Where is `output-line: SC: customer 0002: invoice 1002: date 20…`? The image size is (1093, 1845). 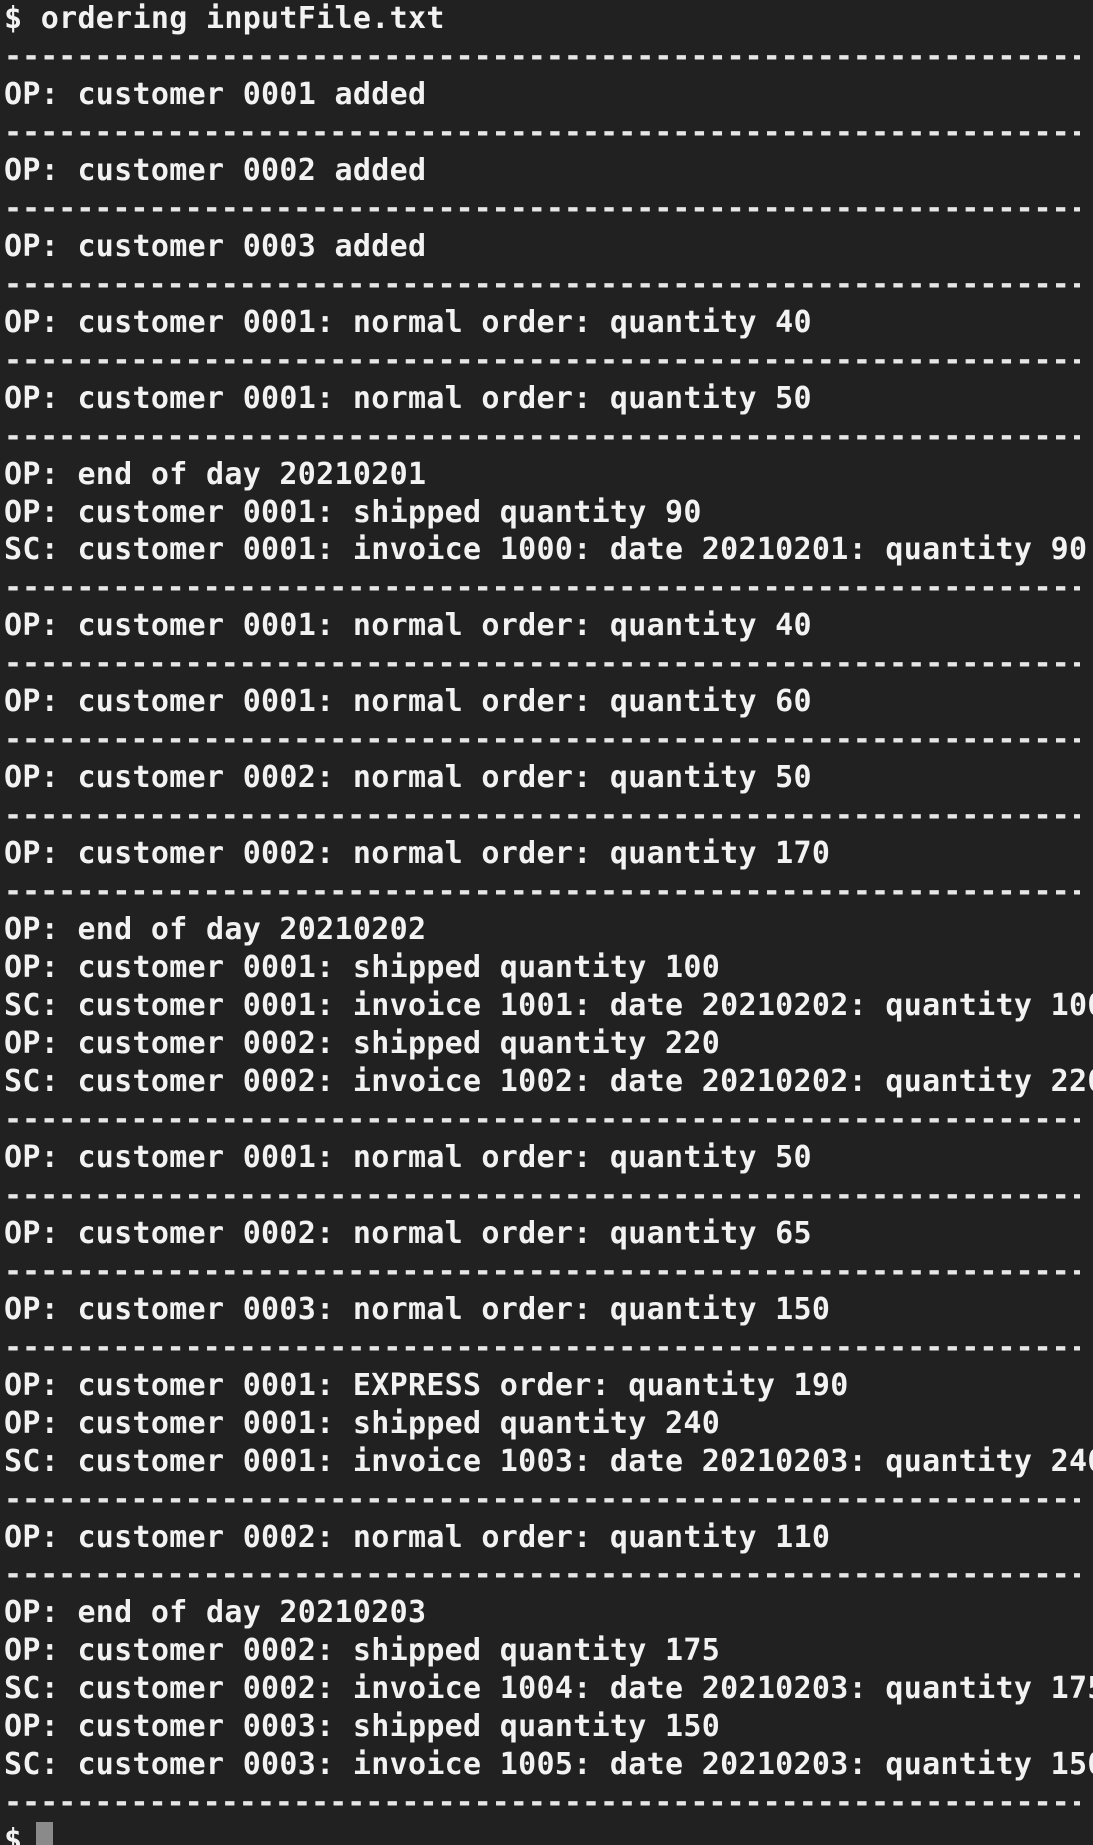
output-line: SC: customer 0002: invoice 1002: date 20… is located at coordinates (548, 1081).